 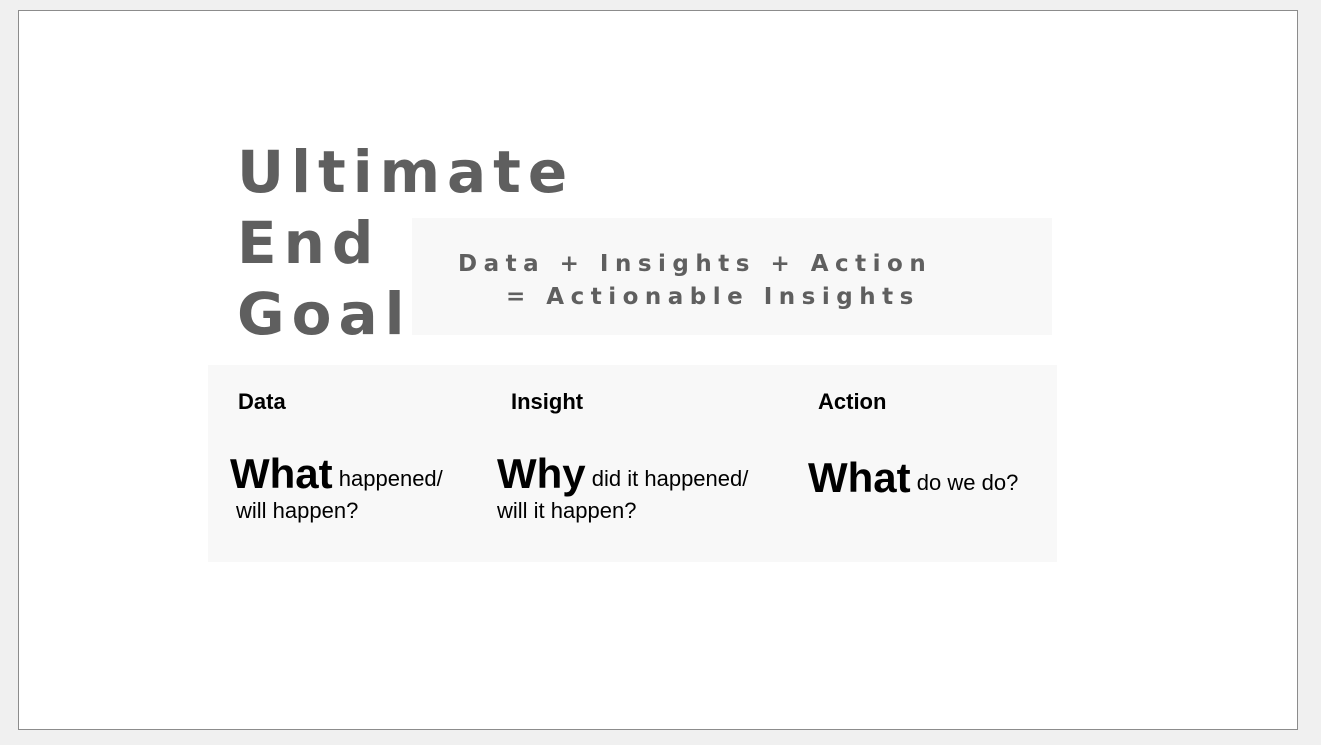 I want to click on column-body-action: What do we do?, so click(x=928, y=478).